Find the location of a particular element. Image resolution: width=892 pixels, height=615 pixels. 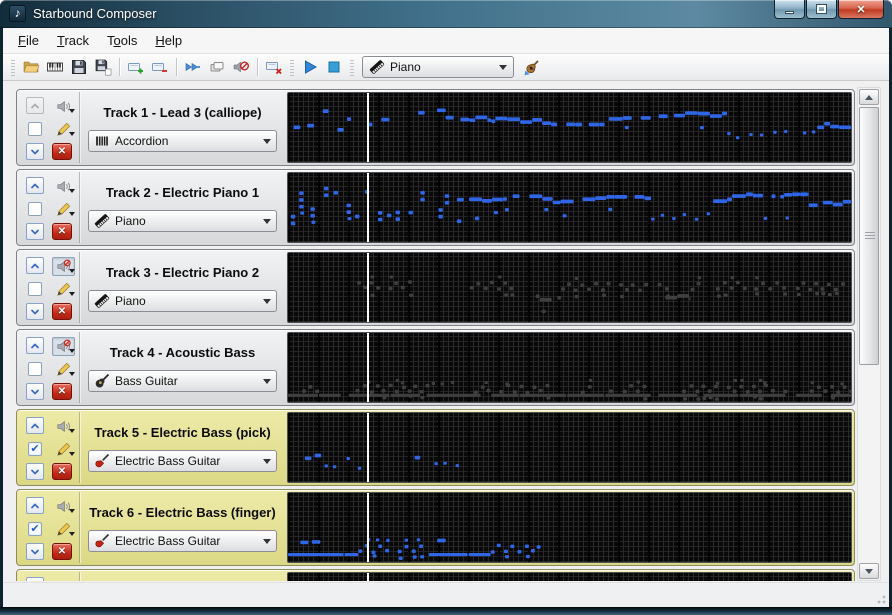

vertical-scrollbar is located at coordinates (869, 334).